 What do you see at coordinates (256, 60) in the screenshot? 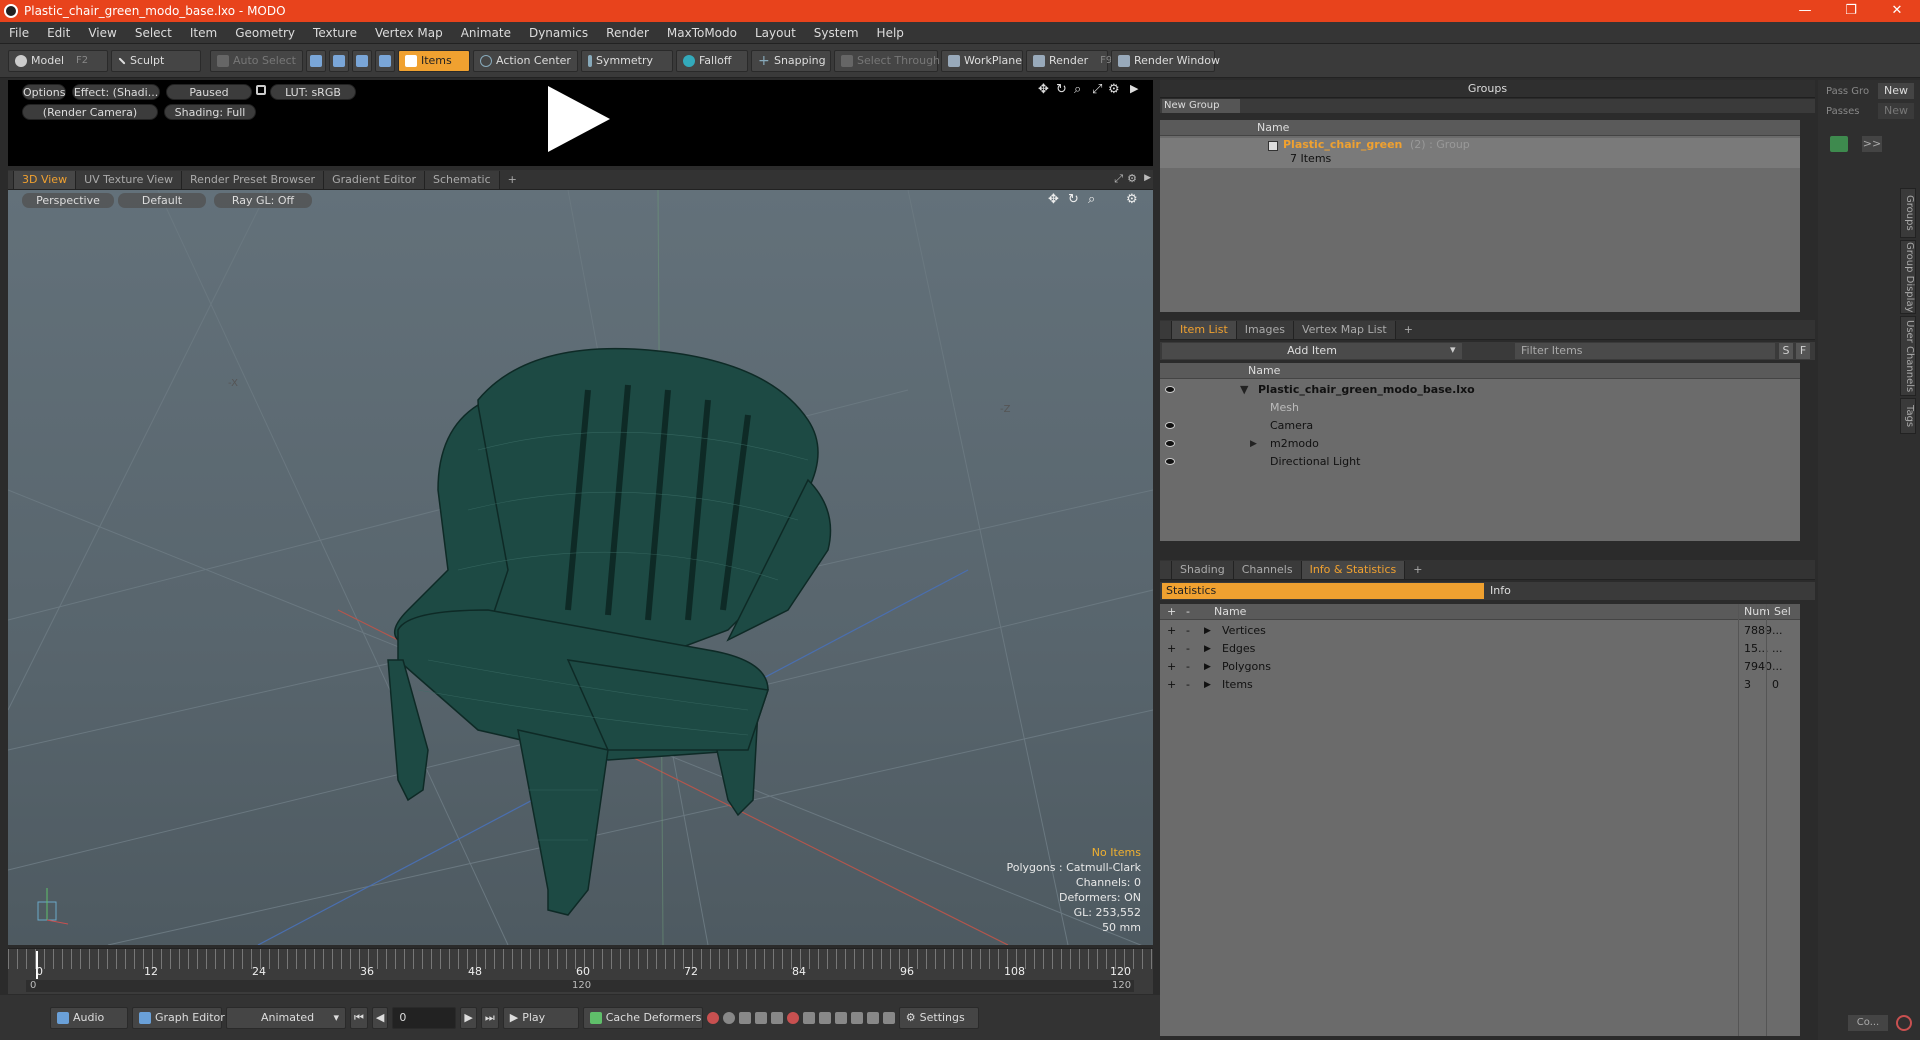
I see `auto-select-button: Auto Select` at bounding box center [256, 60].